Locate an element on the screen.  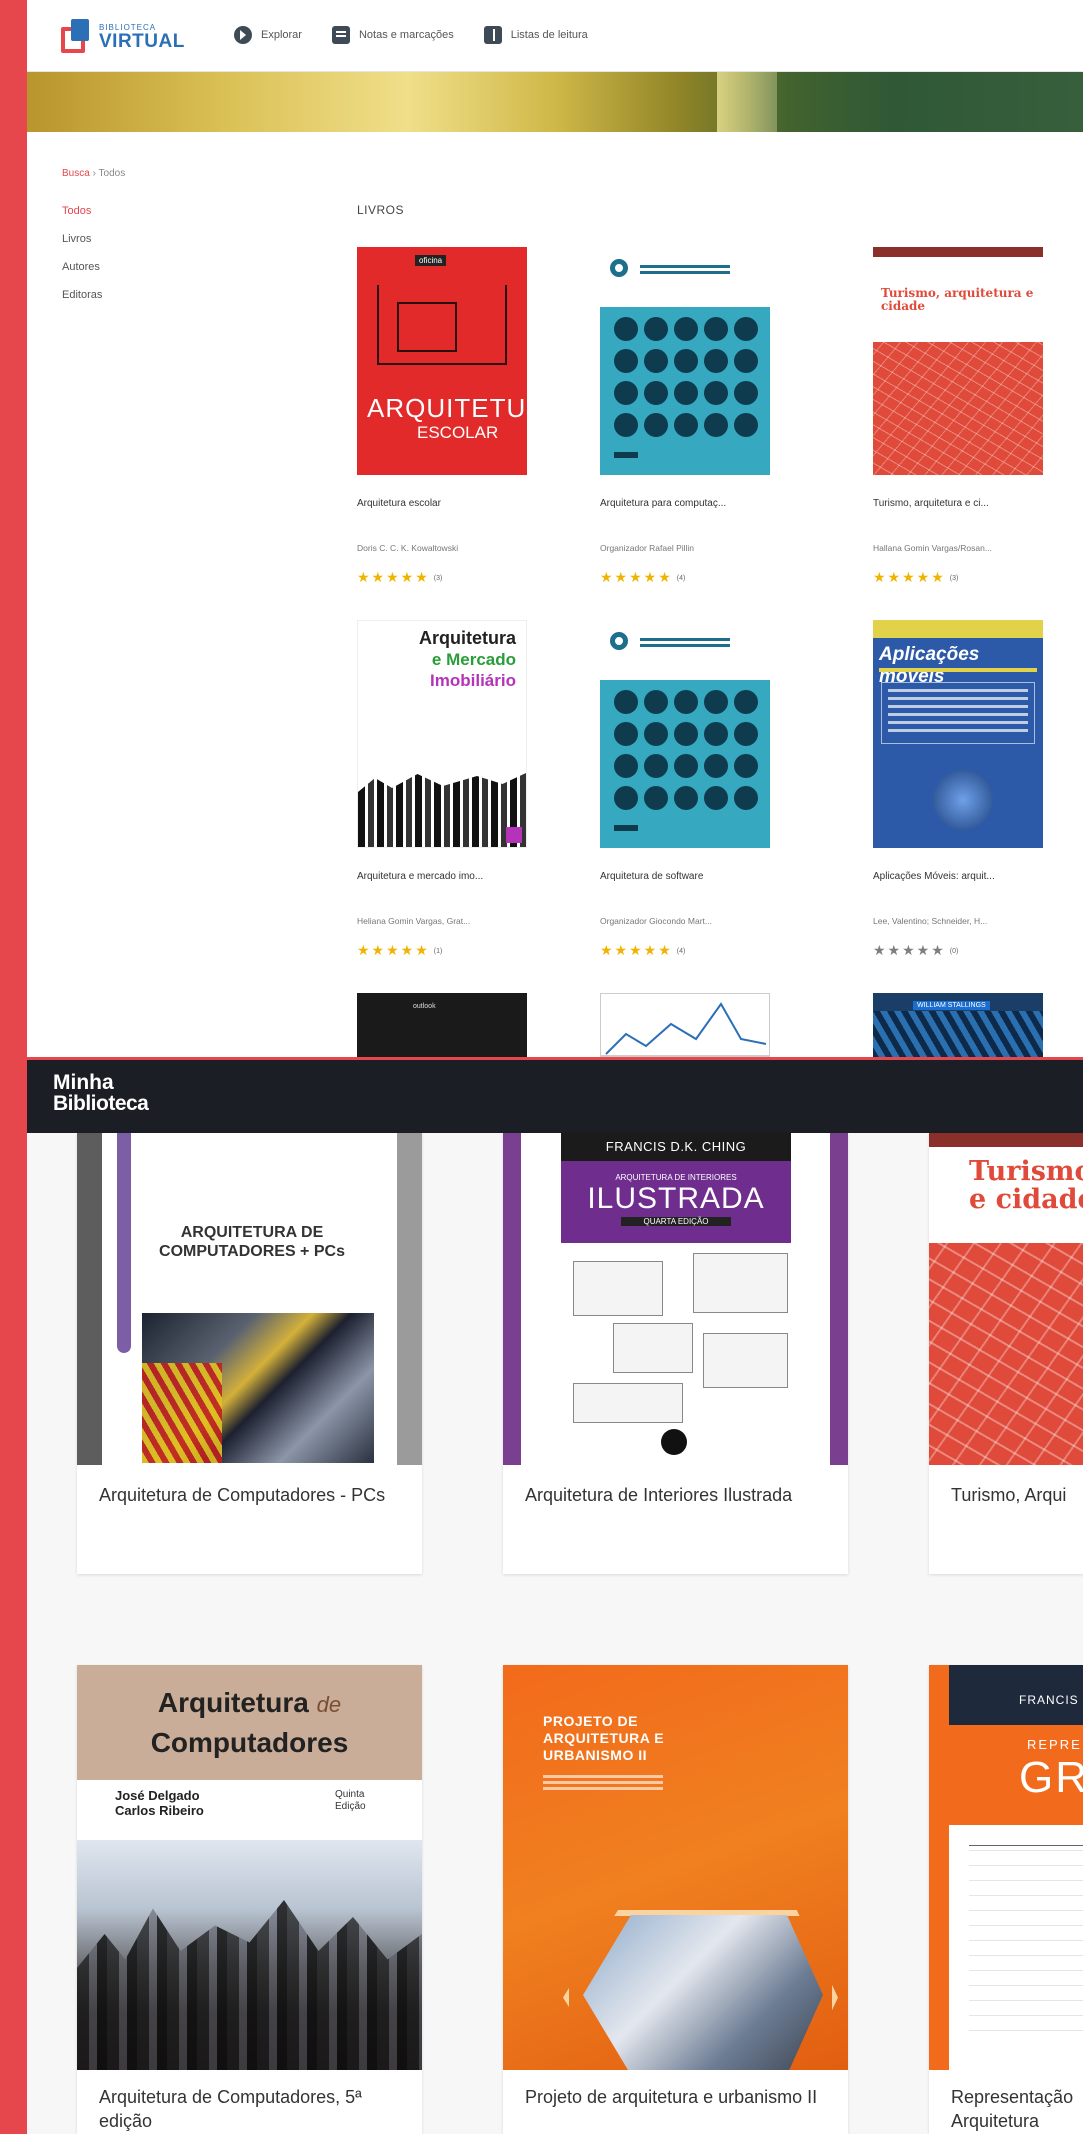
book-cover: PROJETO DE ARQUITETURA E URBANISMO II is located at coordinates (675, 1867).